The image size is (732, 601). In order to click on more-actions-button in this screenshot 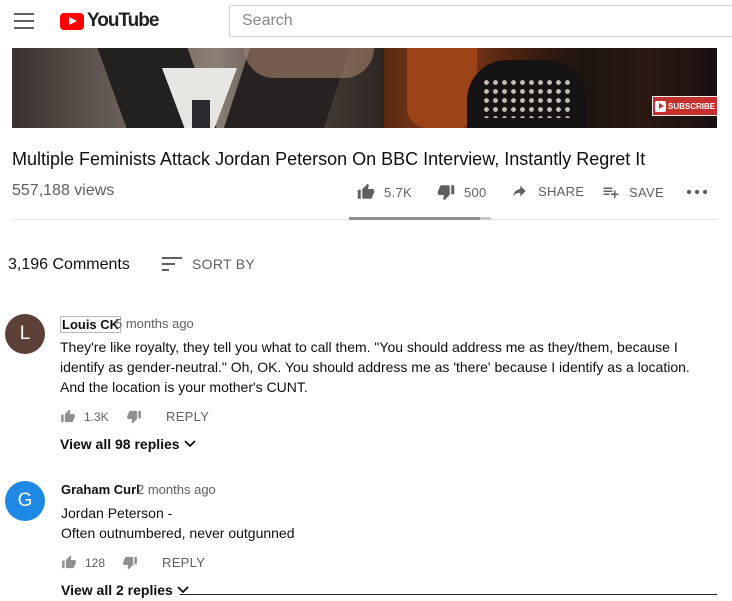, I will do `click(697, 192)`.